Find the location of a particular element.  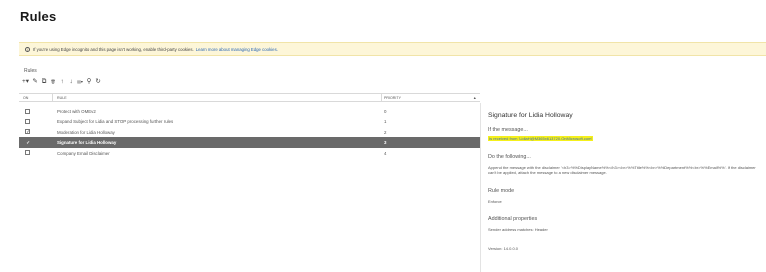

info-icon: i is located at coordinates (27, 49).